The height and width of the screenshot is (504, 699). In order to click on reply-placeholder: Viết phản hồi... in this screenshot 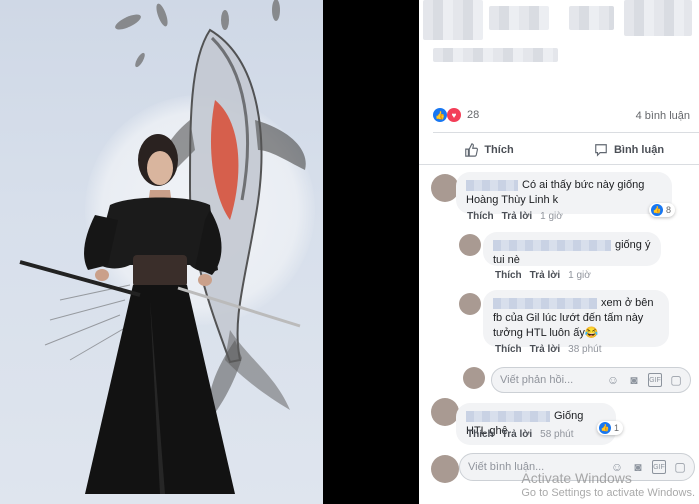, I will do `click(537, 380)`.